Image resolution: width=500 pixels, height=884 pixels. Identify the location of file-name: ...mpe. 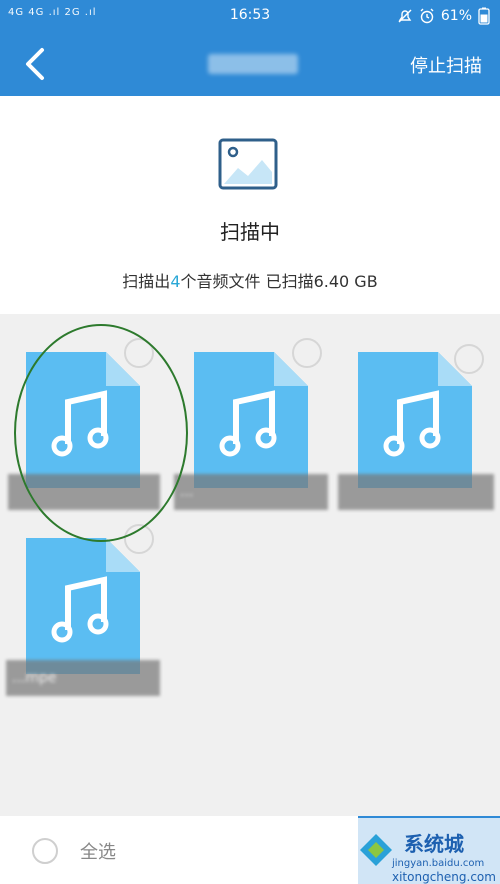
(83, 678).